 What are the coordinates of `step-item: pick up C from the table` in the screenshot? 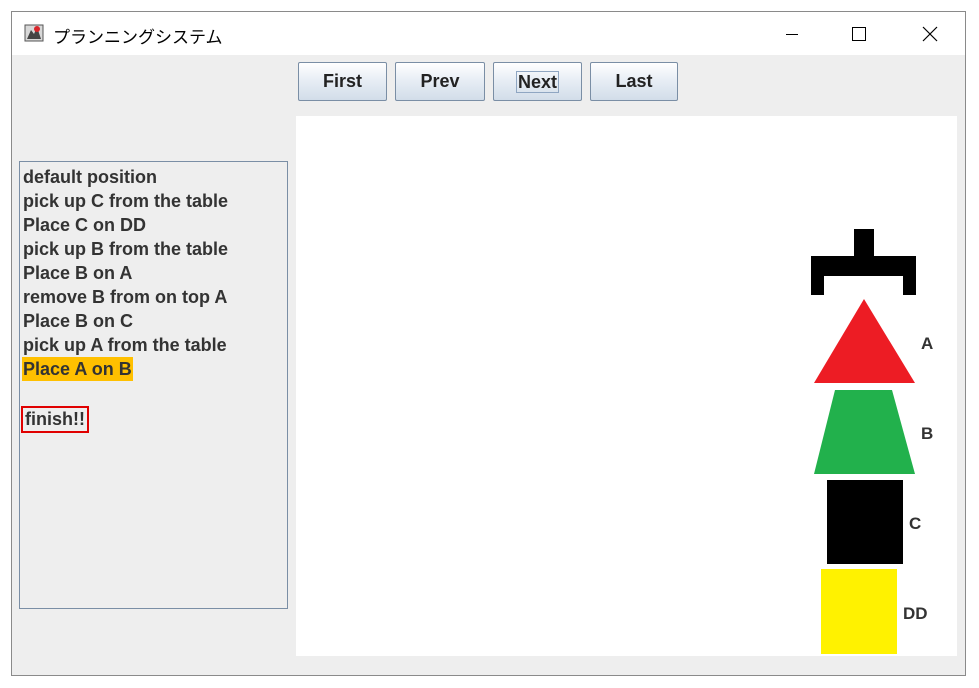 It's located at (125, 201).